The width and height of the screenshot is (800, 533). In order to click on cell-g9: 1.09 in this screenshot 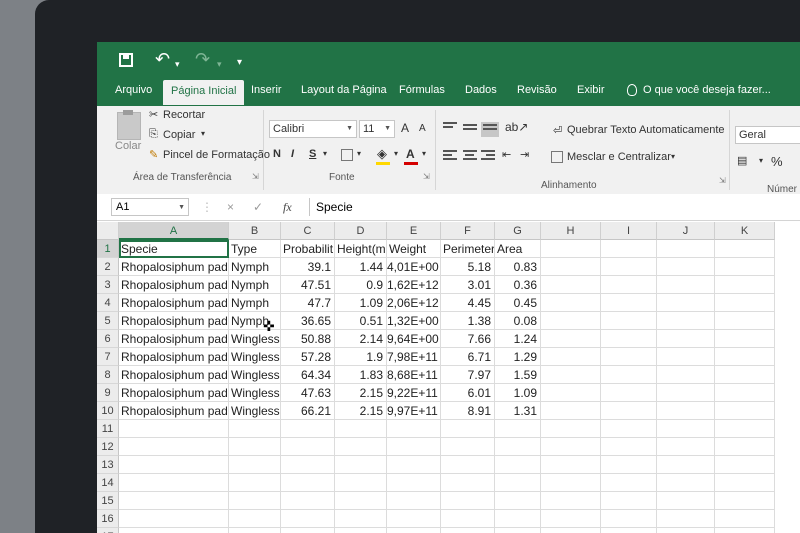, I will do `click(518, 393)`.